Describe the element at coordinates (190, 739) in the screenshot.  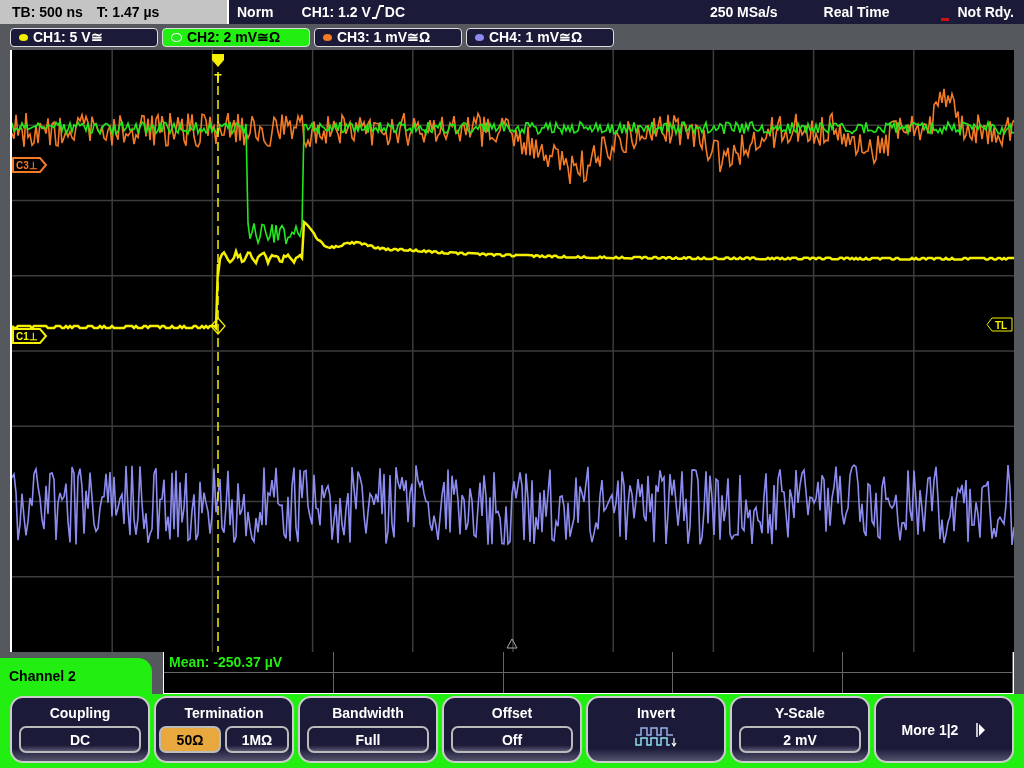
I see `termination-option: 50Ω` at that location.